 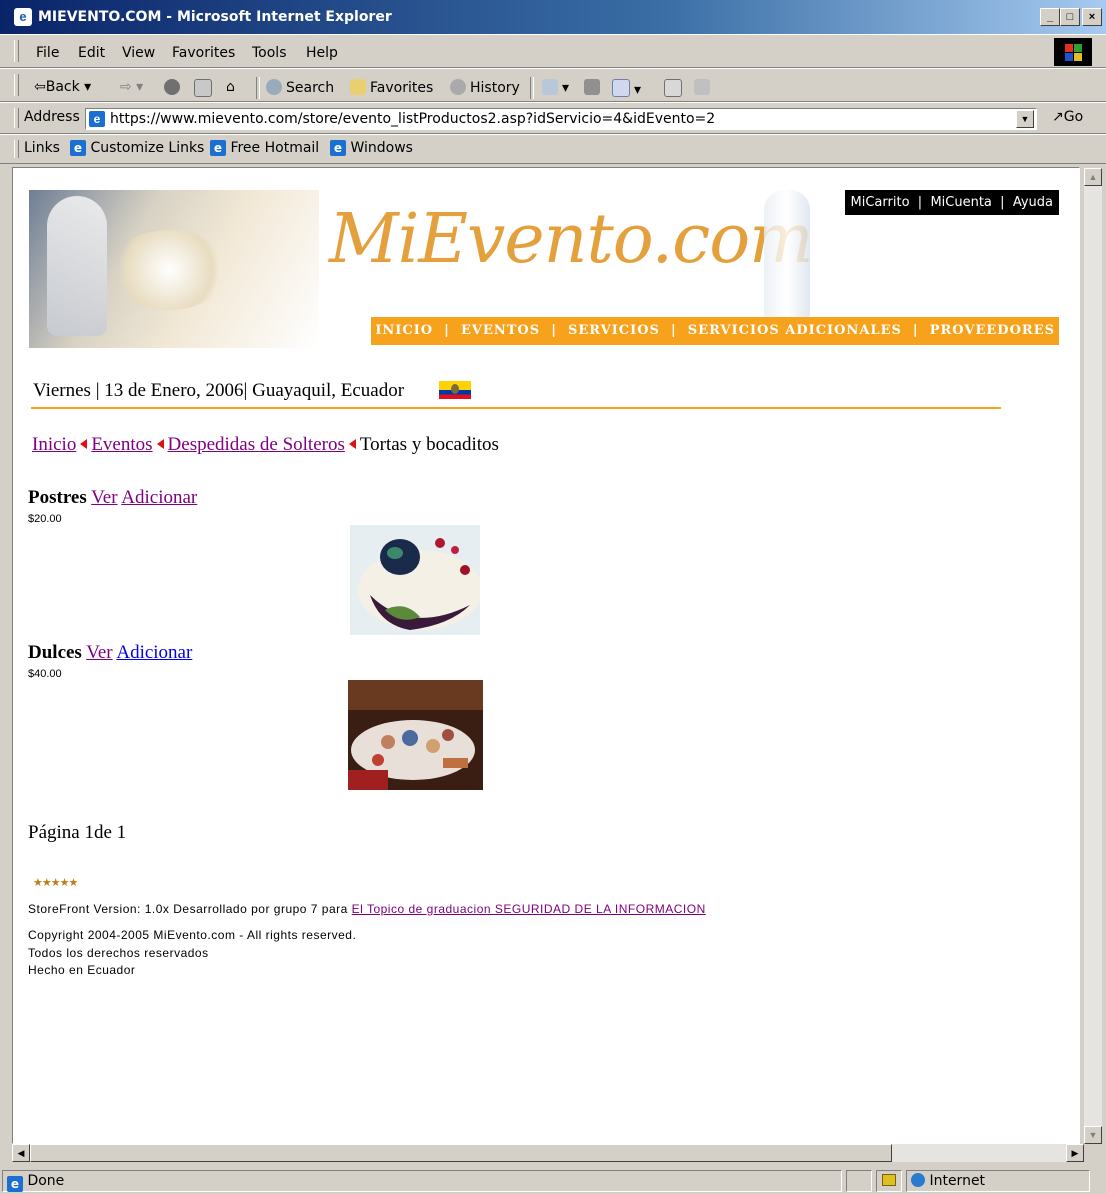 I want to click on address-field: e, so click(x=561, y=119).